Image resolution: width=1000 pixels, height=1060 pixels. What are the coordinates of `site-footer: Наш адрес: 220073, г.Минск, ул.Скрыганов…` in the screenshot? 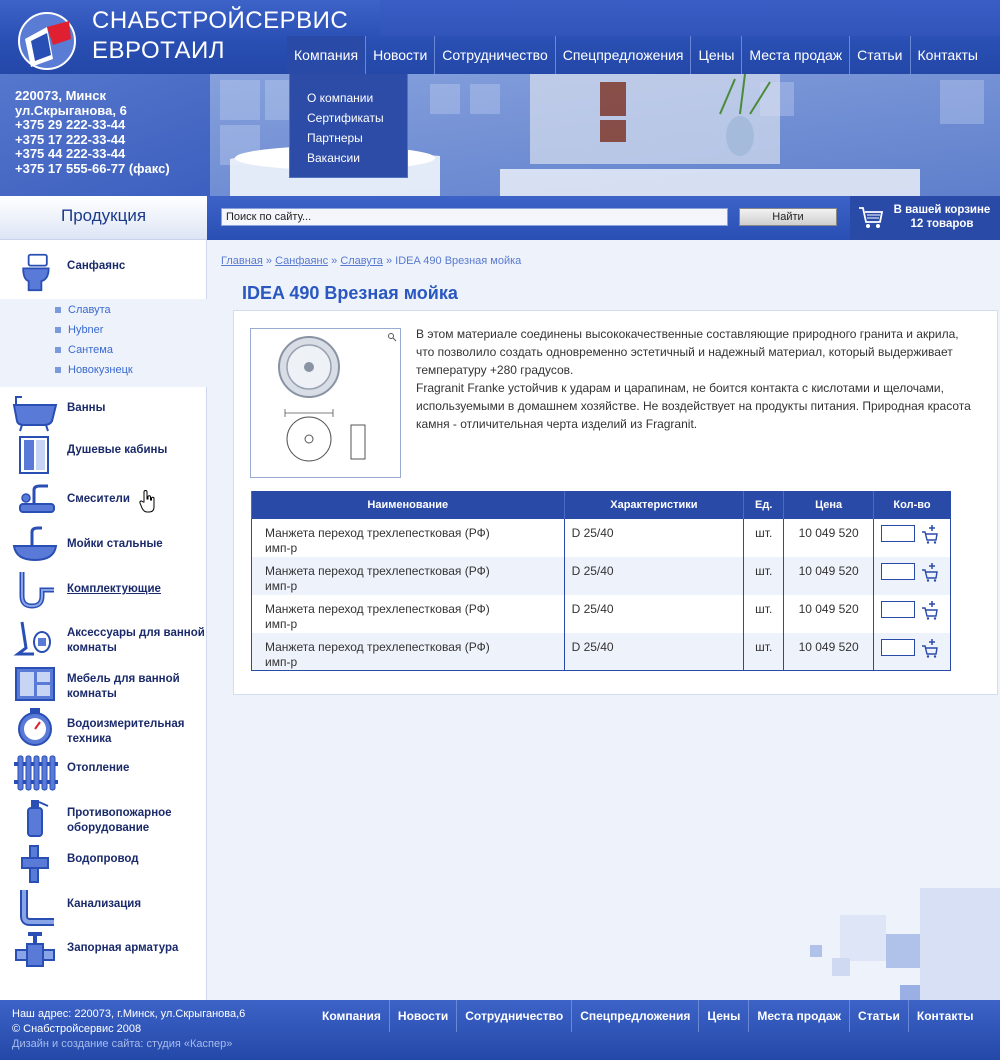 It's located at (500, 1030).